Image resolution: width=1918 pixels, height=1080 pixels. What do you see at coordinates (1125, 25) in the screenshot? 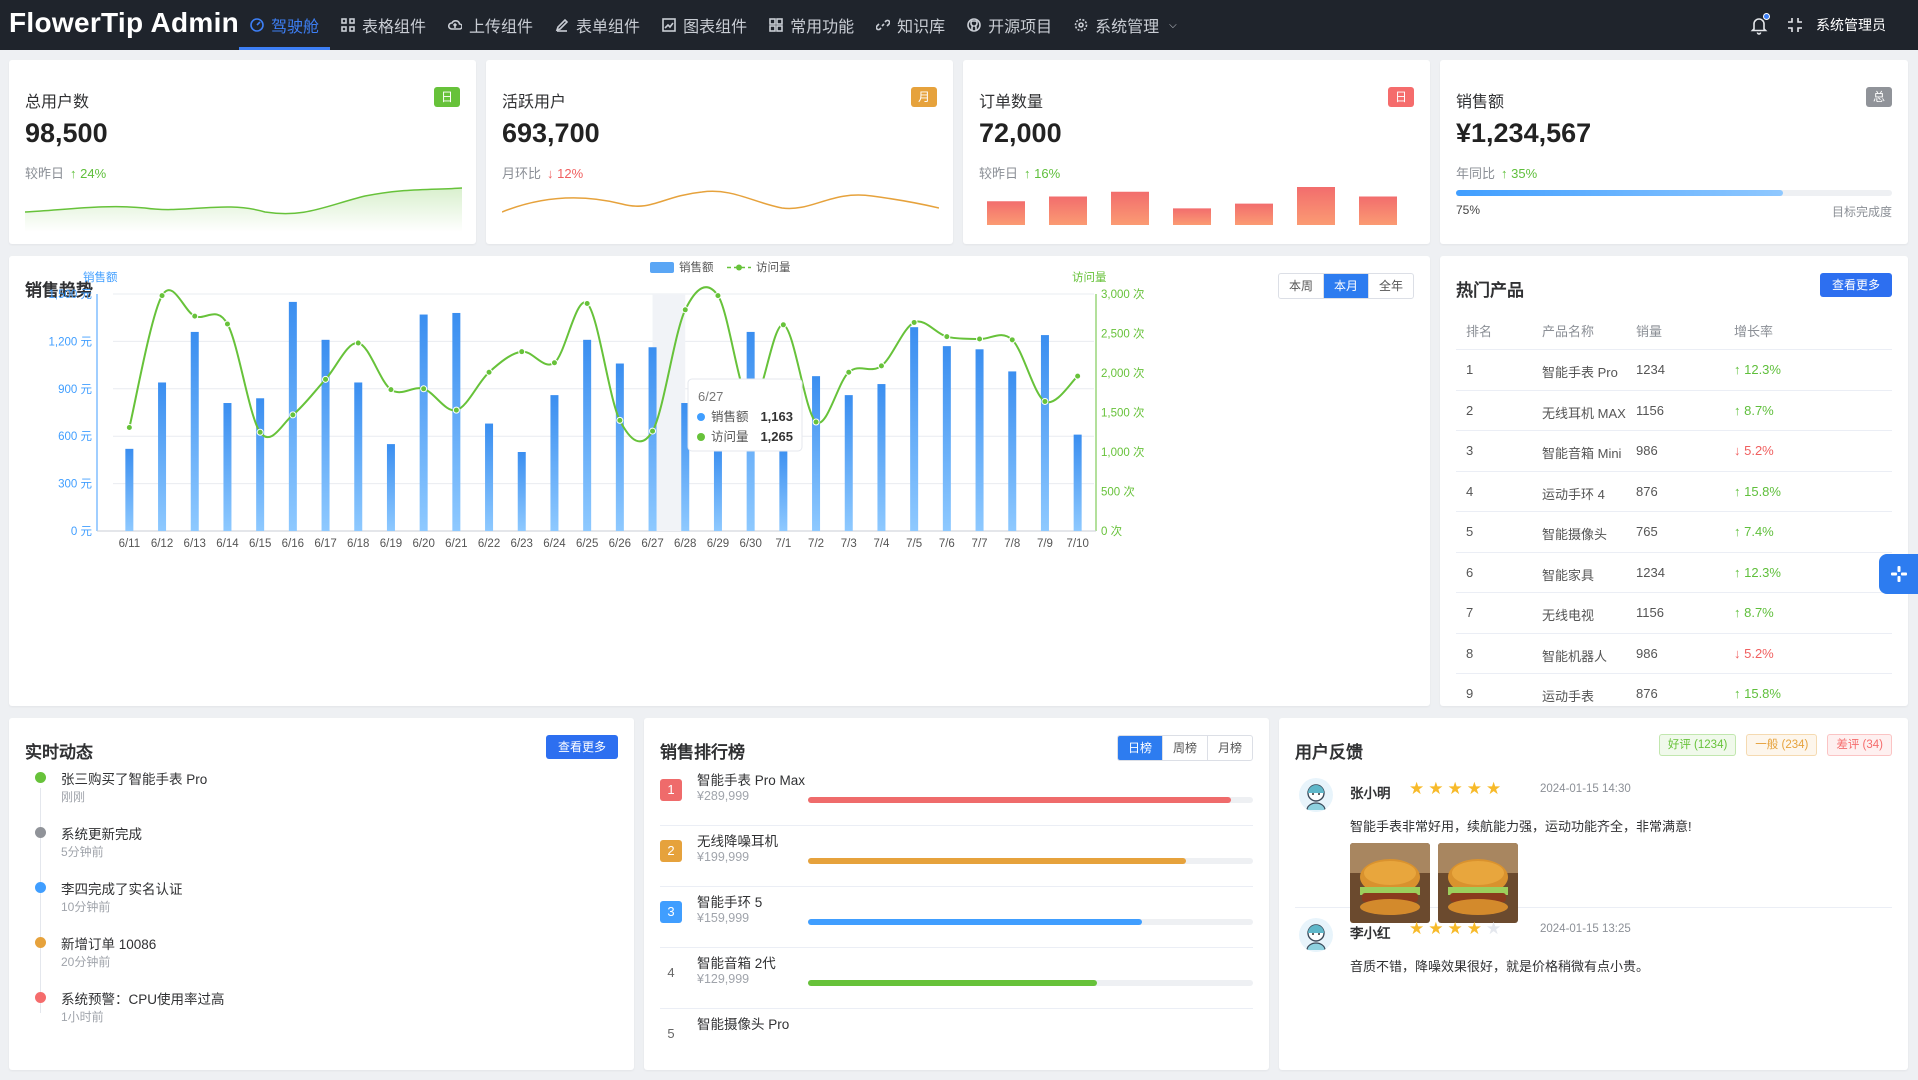
I see `nav-item-9: 系统管理 ⌵` at bounding box center [1125, 25].